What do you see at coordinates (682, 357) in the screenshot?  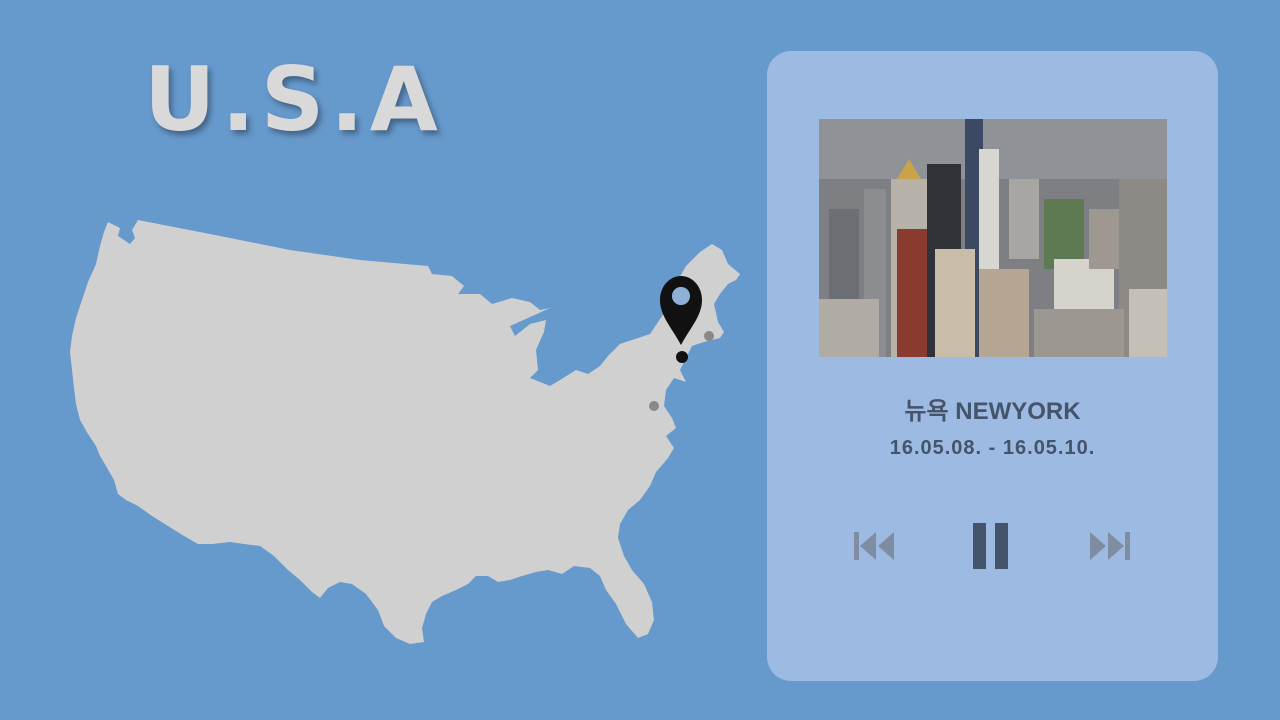 I see `city-dot-newyork` at bounding box center [682, 357].